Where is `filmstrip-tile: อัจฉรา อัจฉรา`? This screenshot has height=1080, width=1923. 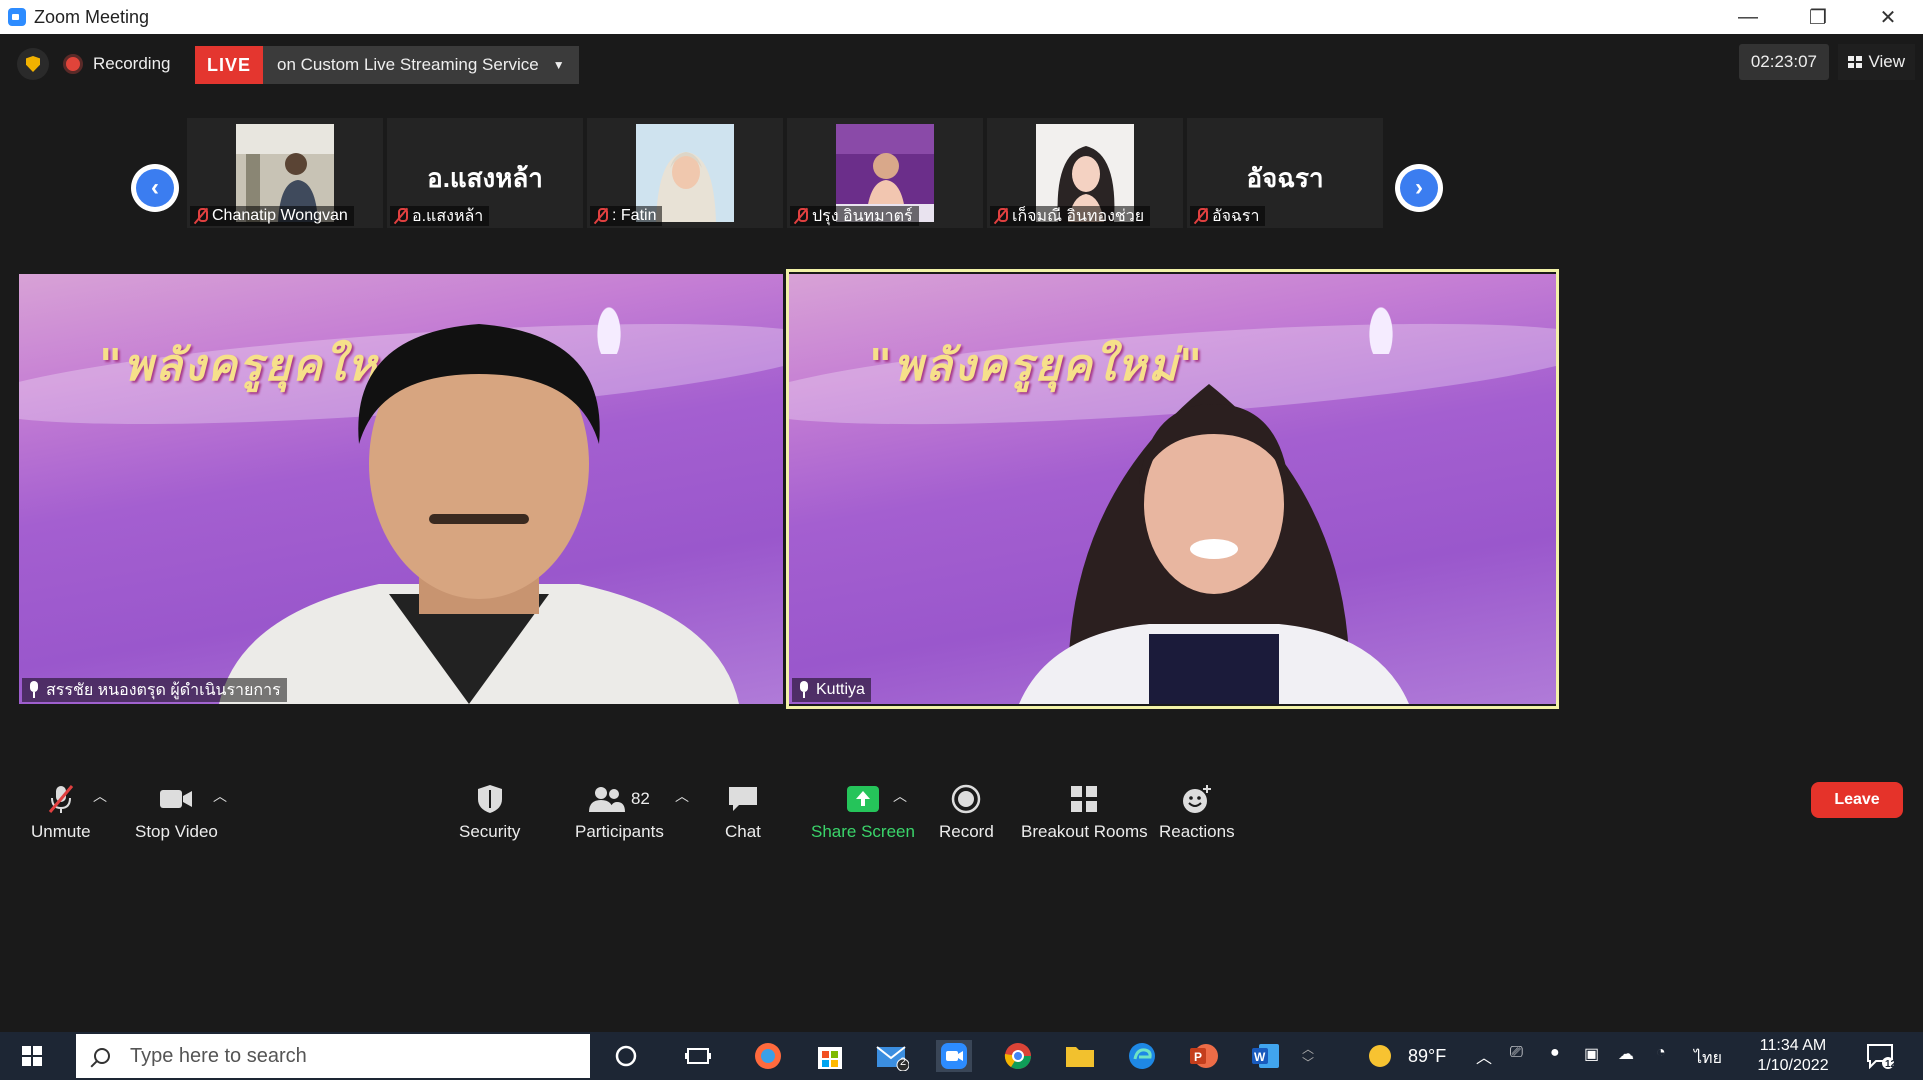
filmstrip-tile: อัจฉรา อัจฉรา is located at coordinates (1285, 173).